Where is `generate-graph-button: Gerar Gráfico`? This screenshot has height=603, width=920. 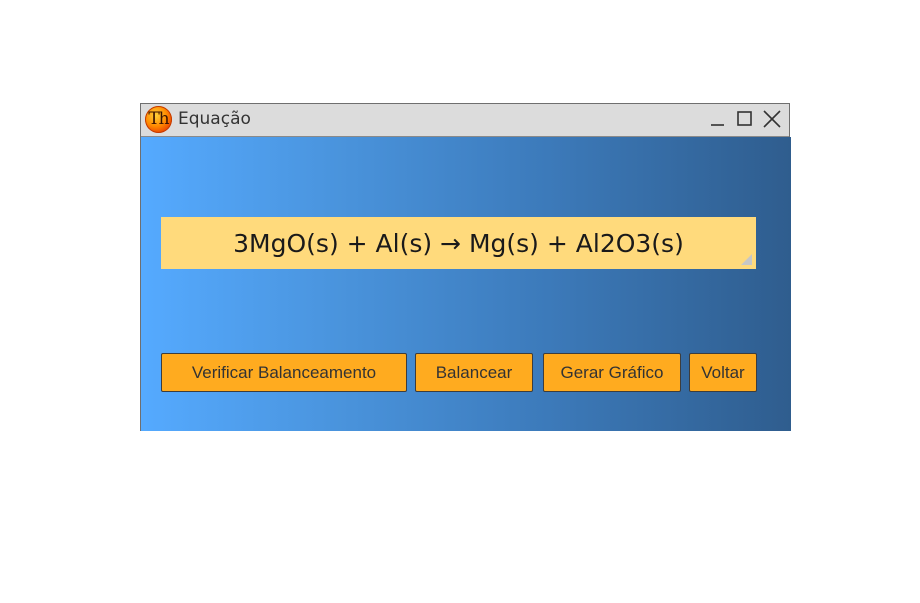 generate-graph-button: Gerar Gráfico is located at coordinates (612, 372).